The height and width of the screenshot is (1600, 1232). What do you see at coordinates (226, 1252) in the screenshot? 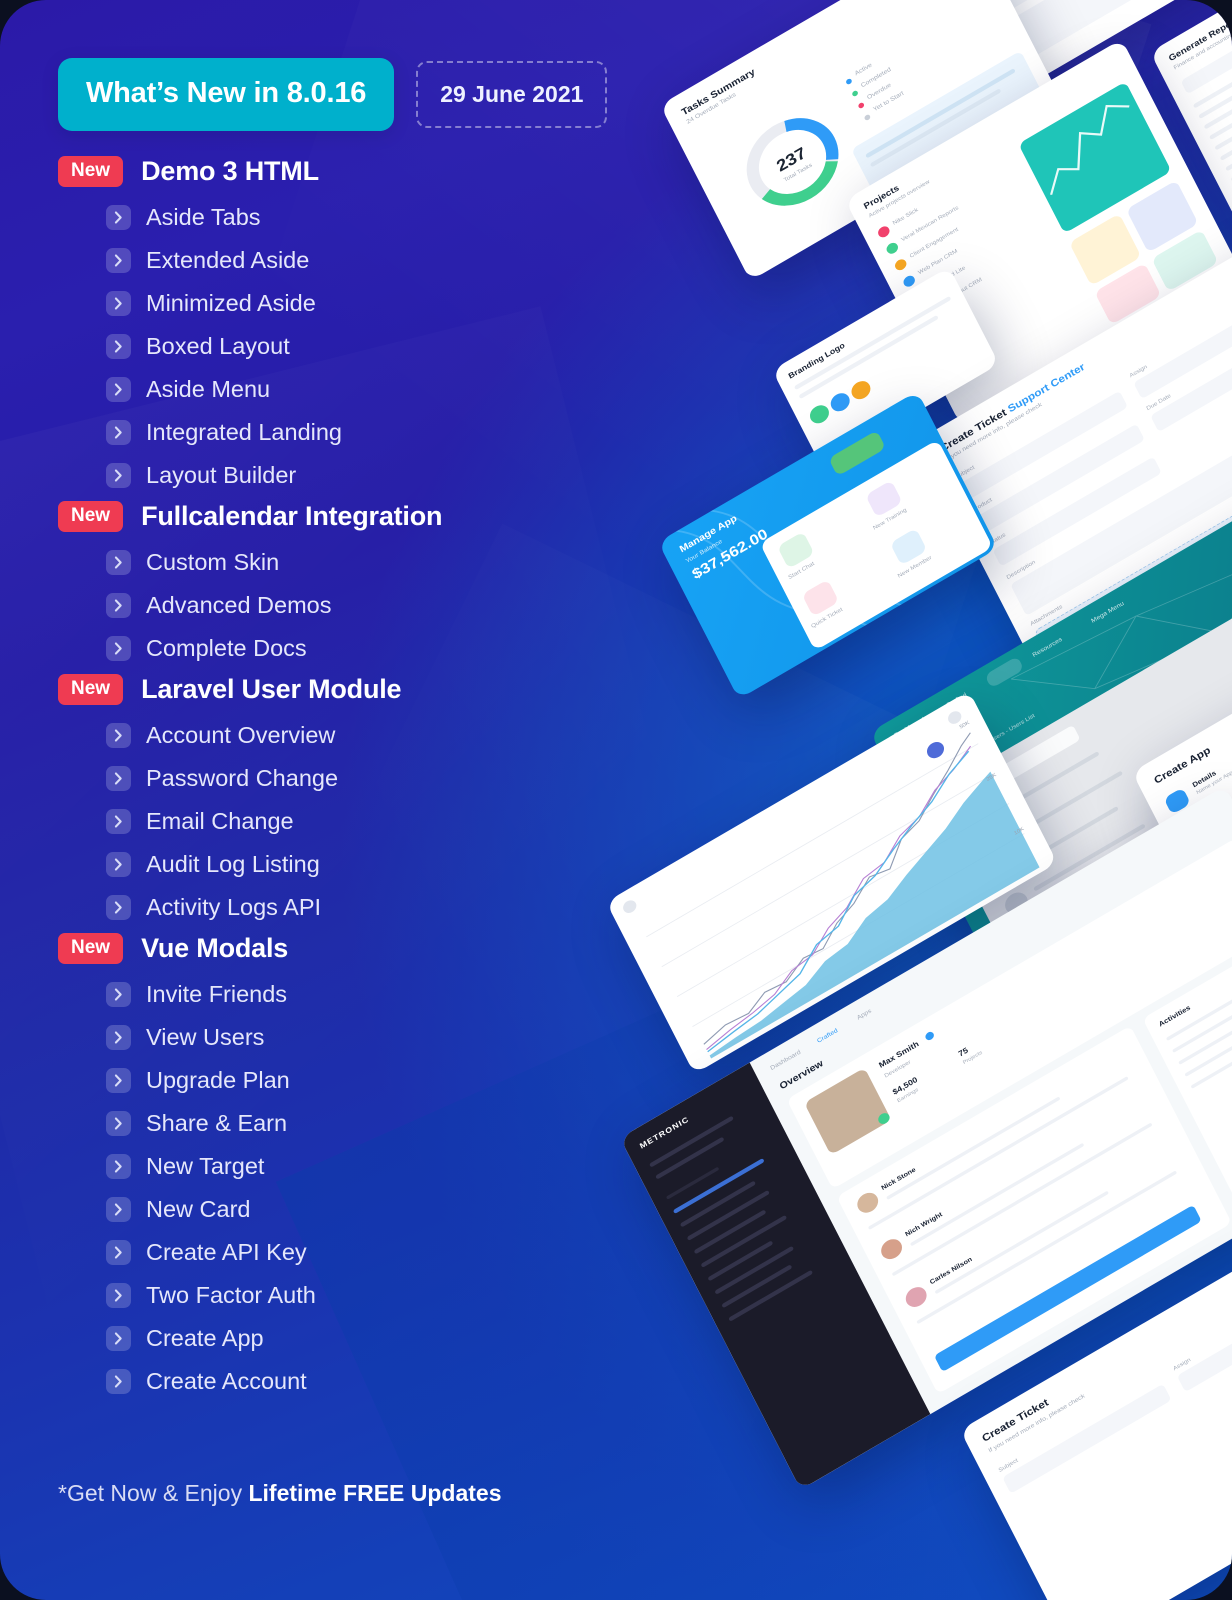
I see `feature-label: Create API Key` at bounding box center [226, 1252].